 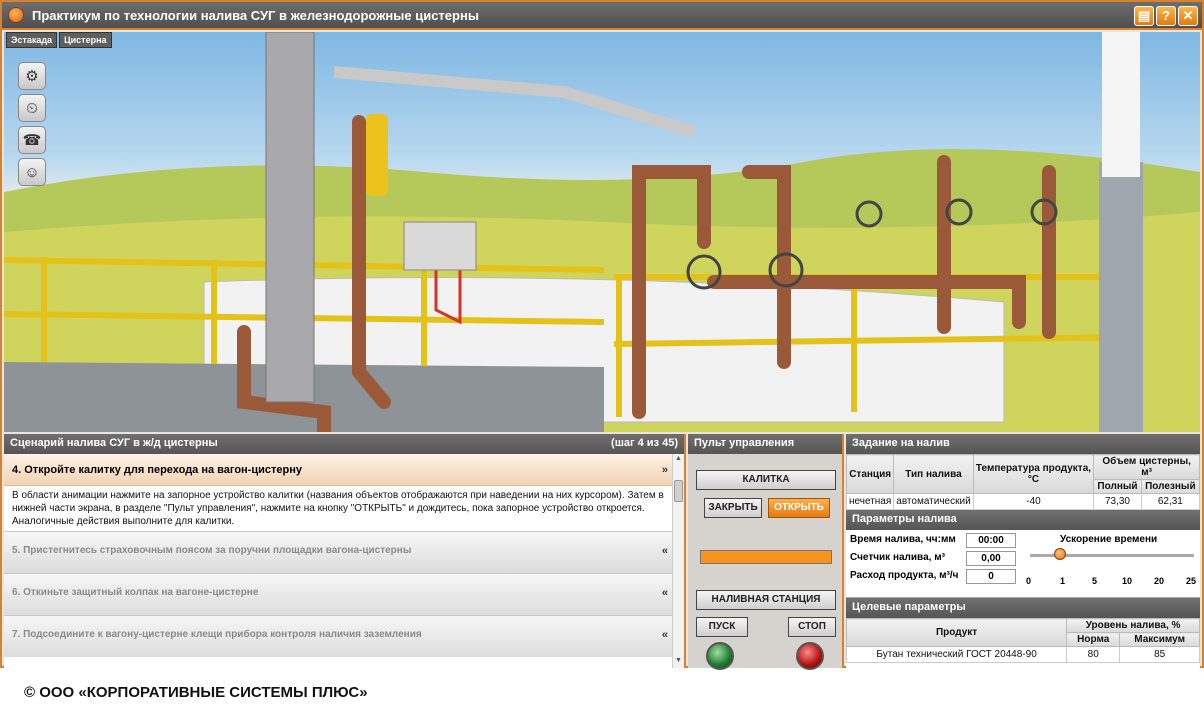 I want to click on object-label: КАЛИТКА, so click(x=766, y=480).